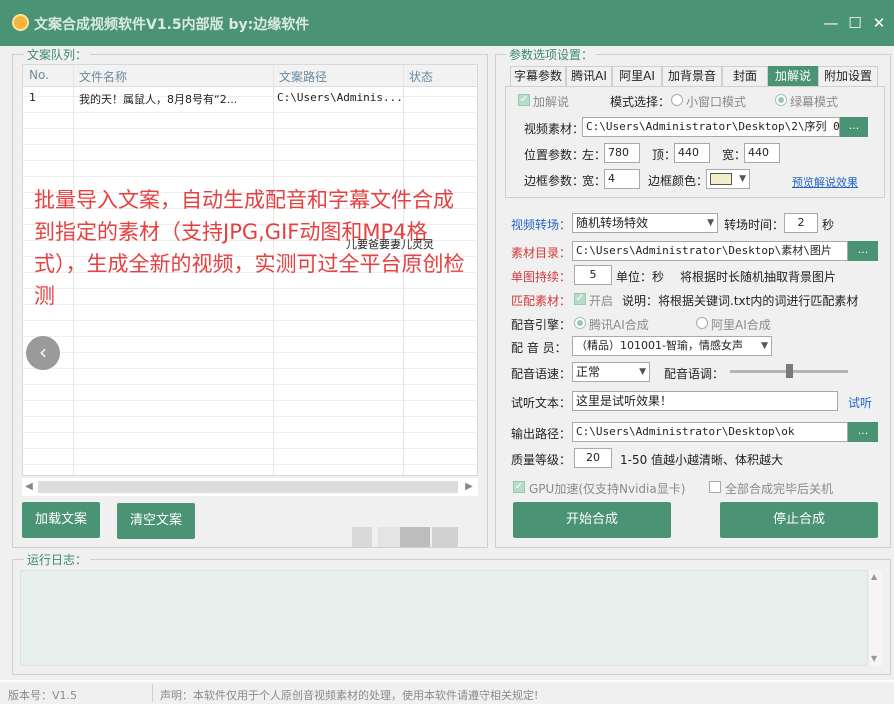 The width and height of the screenshot is (894, 704). Describe the element at coordinates (539, 348) in the screenshot. I see `voice-label: 配 音 员：` at that location.